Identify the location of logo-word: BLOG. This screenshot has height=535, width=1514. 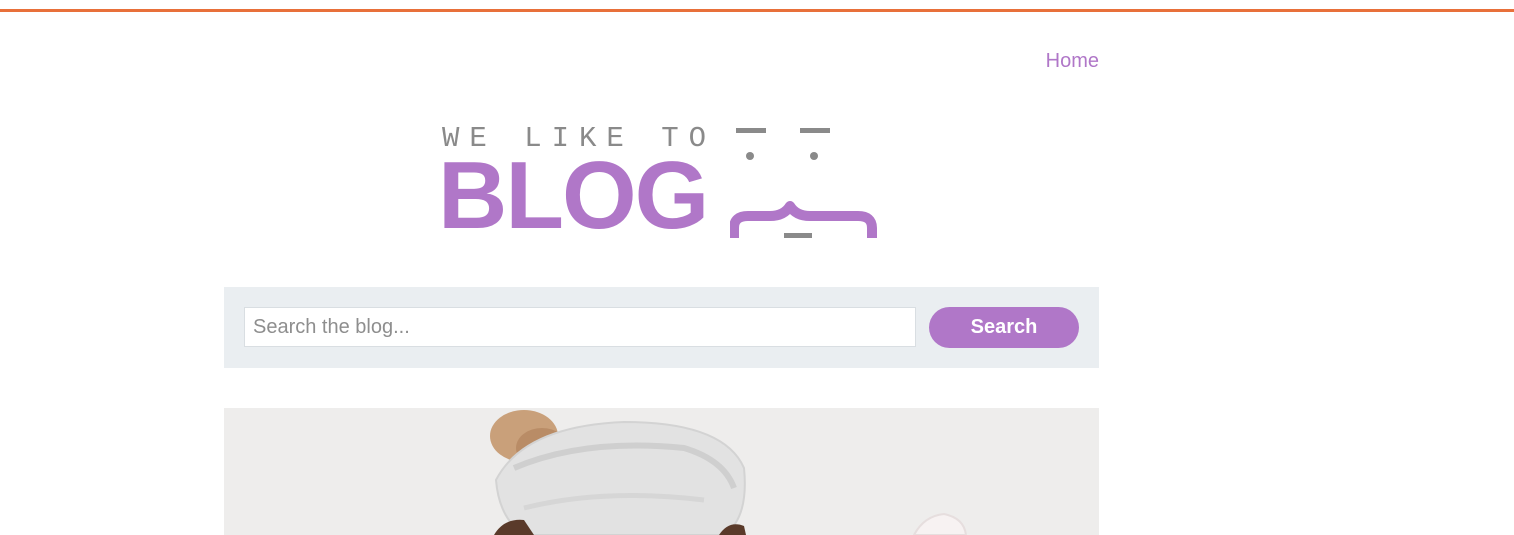
(573, 195).